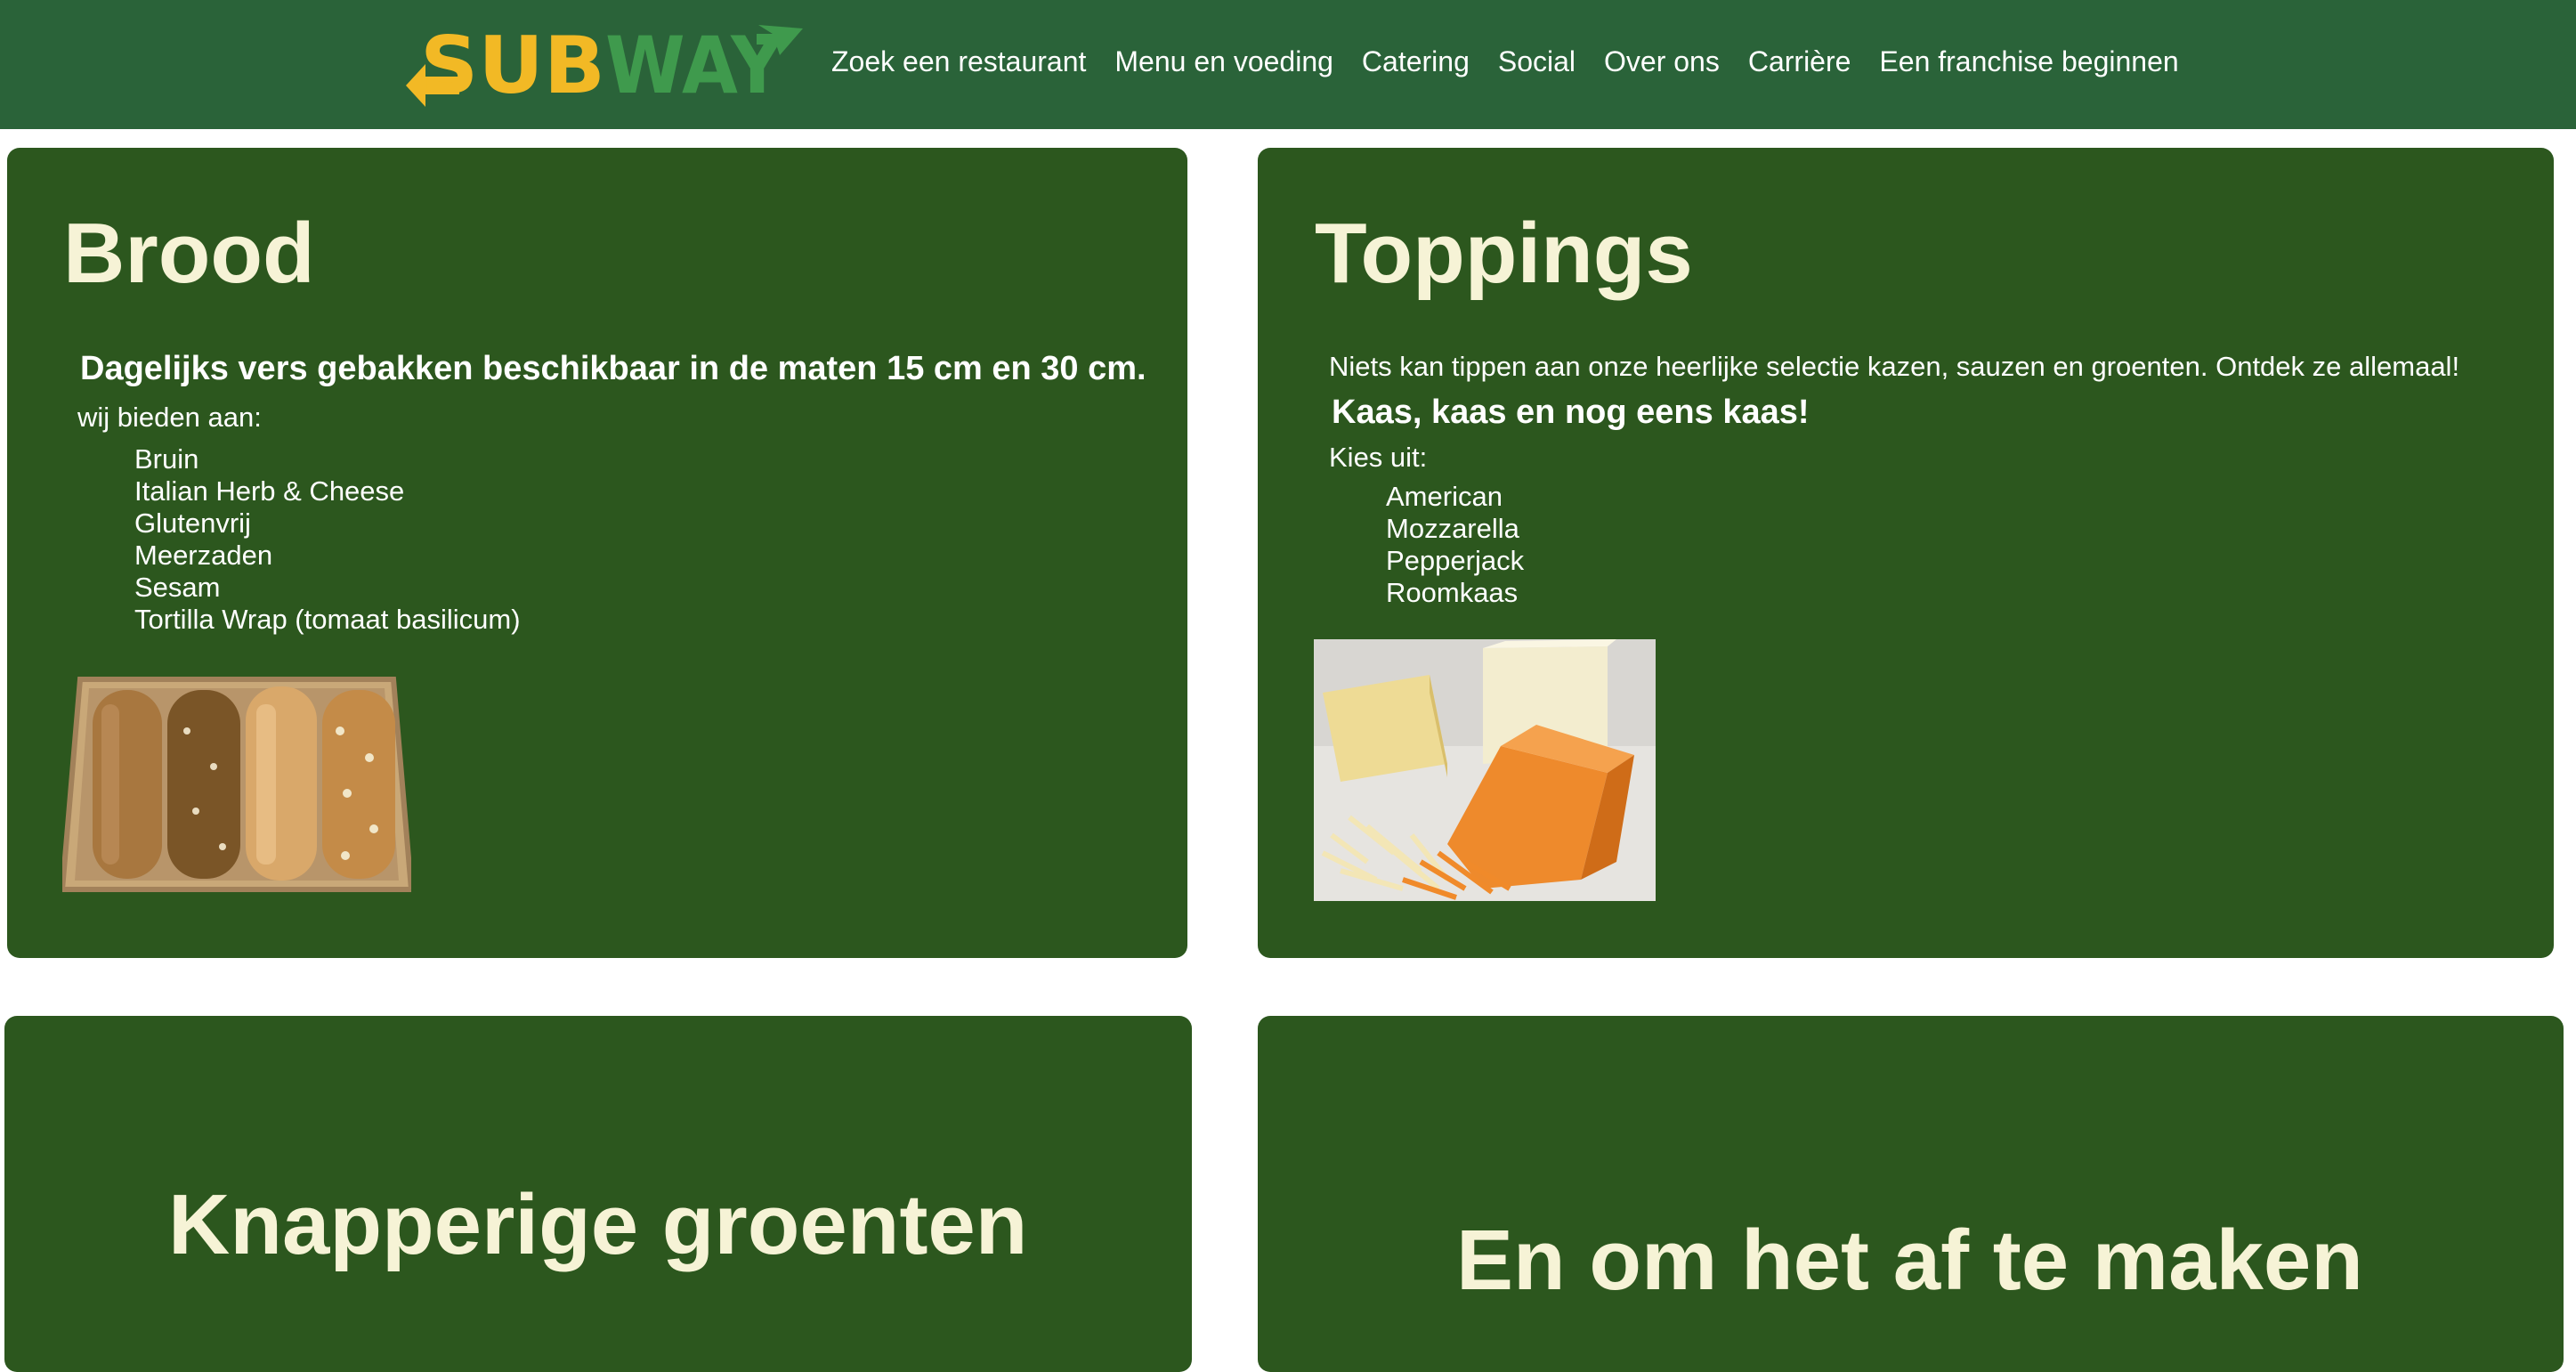 This screenshot has width=2576, height=1372. What do you see at coordinates (1910, 1260) in the screenshot?
I see `afmaken-title: En om het af te maken` at bounding box center [1910, 1260].